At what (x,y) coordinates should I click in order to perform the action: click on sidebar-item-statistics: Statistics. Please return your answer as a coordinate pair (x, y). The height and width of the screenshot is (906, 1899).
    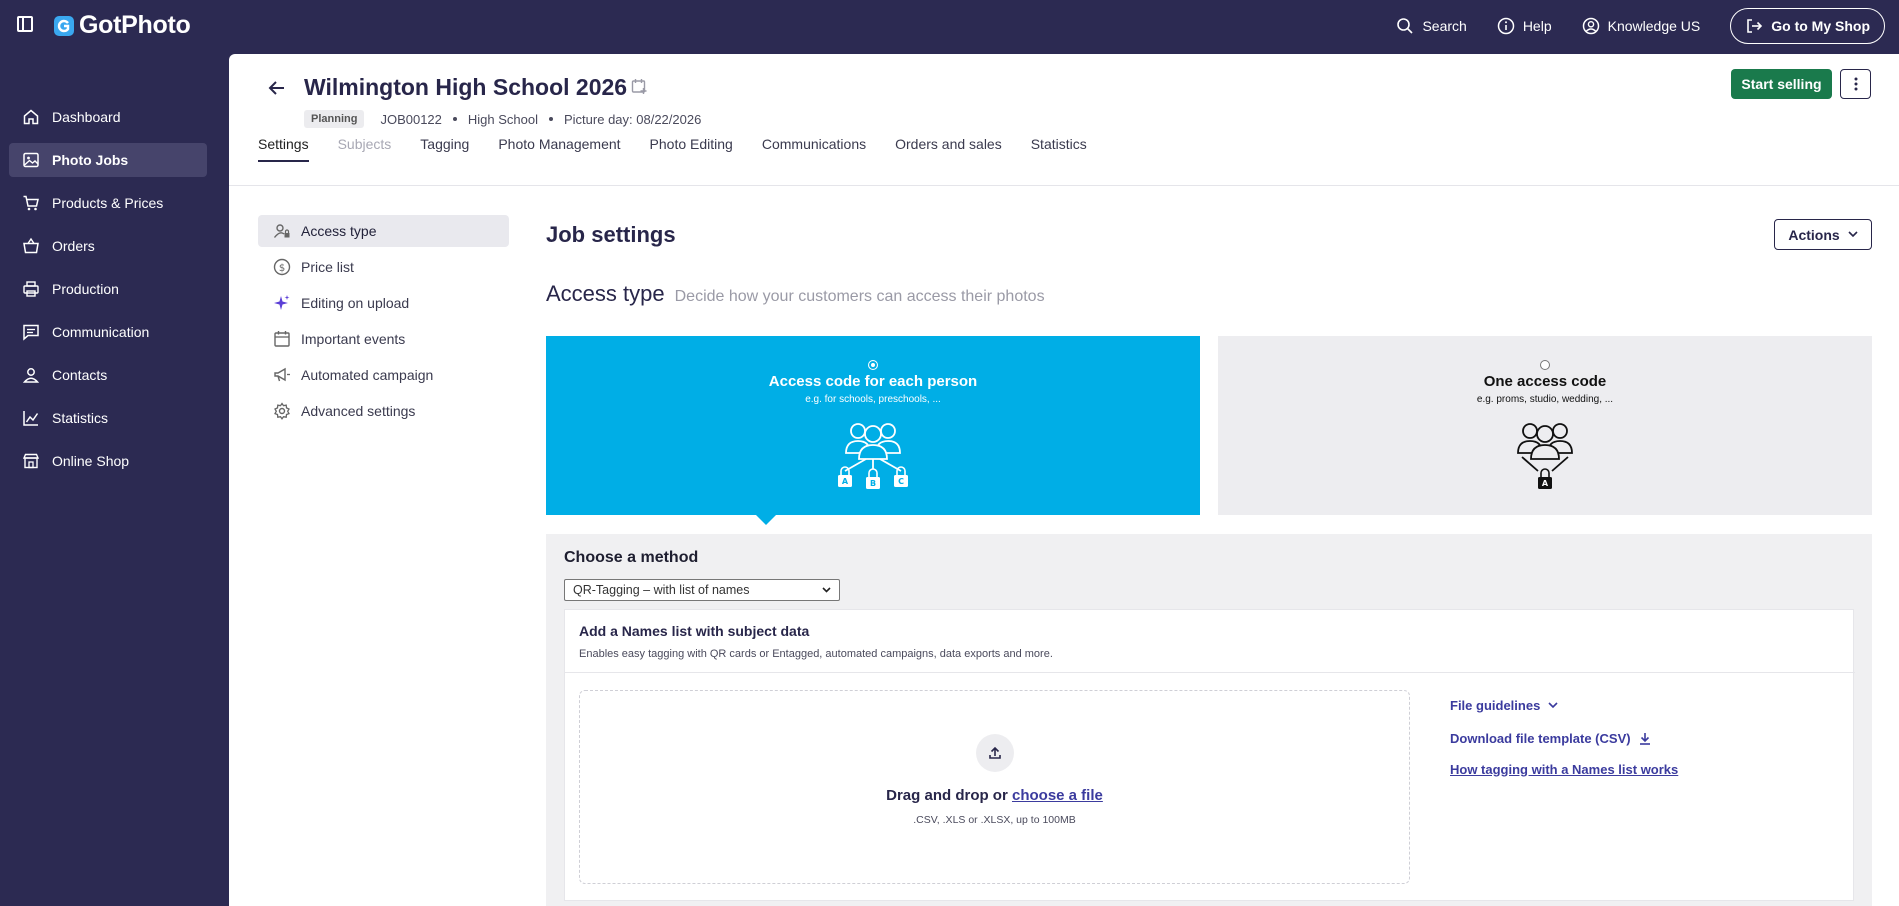
    Looking at the image, I should click on (108, 418).